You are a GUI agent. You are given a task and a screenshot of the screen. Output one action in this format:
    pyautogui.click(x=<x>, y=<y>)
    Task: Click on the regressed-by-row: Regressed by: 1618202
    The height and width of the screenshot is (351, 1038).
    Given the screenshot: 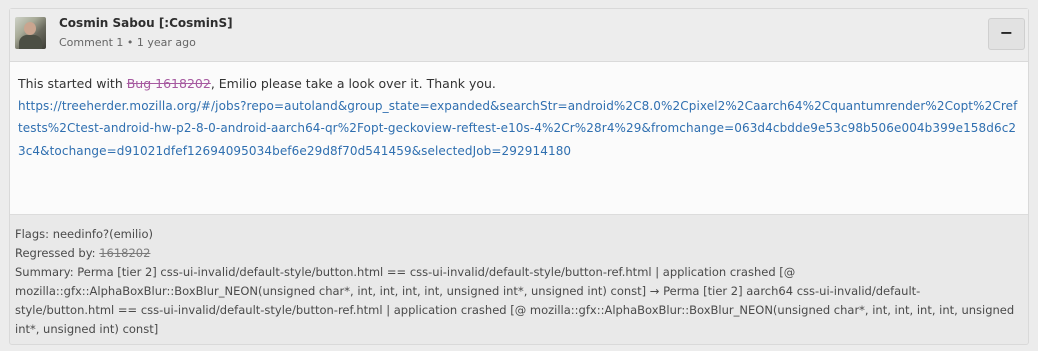 What is the action you would take?
    pyautogui.click(x=515, y=253)
    